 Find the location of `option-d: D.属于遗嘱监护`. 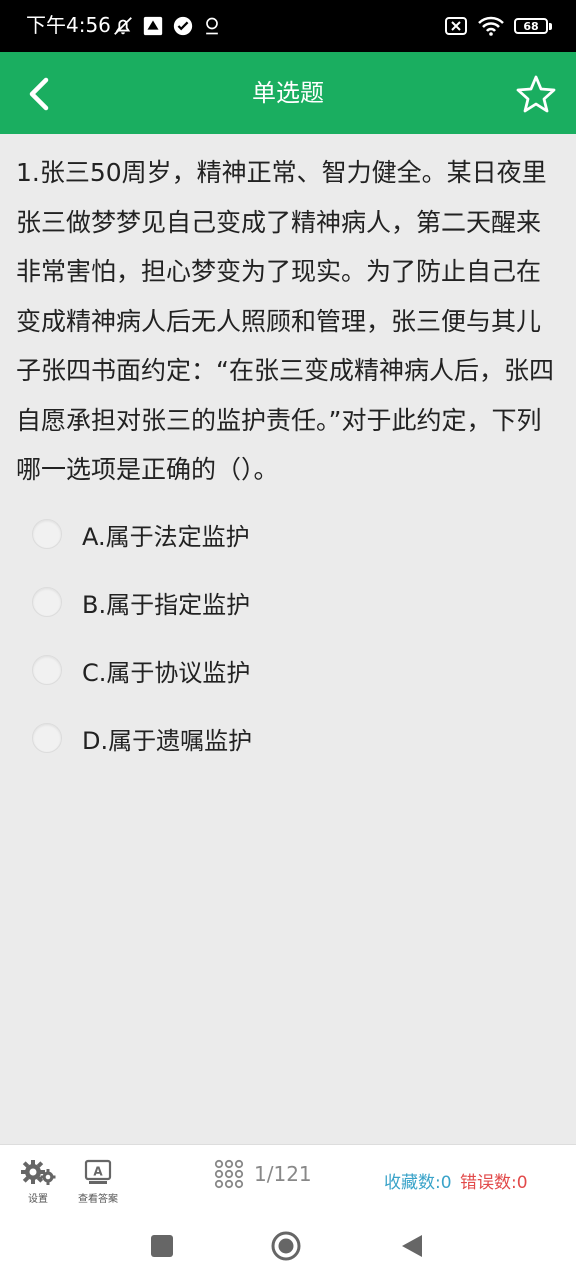

option-d: D.属于遗嘱监护 is located at coordinates (272, 738).